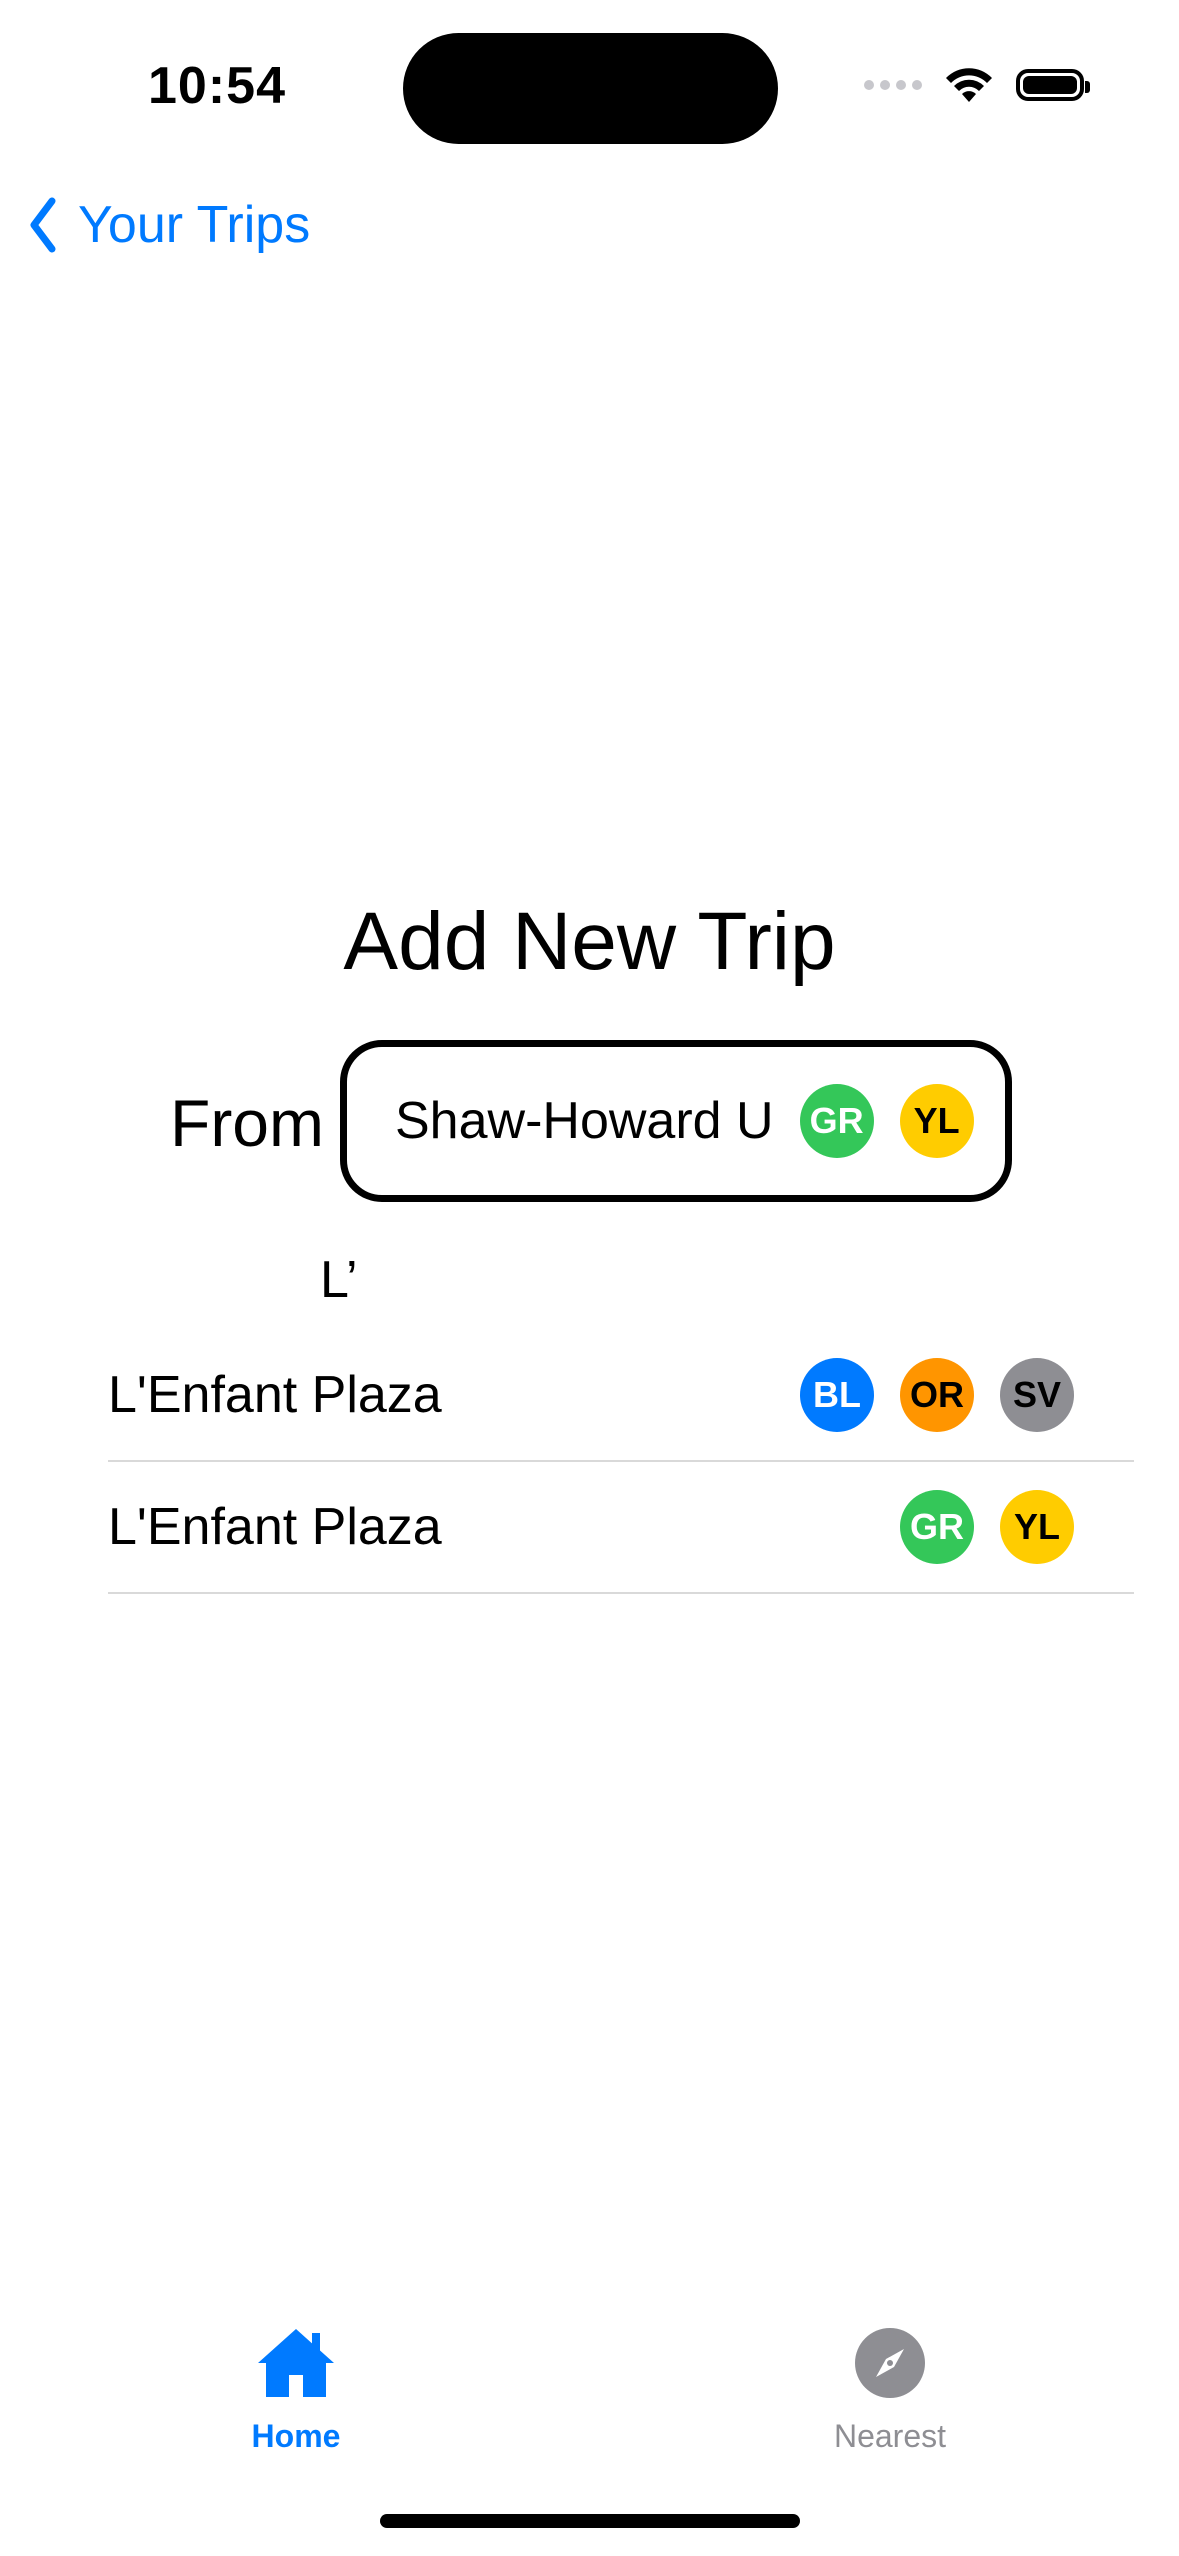 This screenshot has height=2556, width=1179. I want to click on from-station-field: Shaw-Howard U GR YL, so click(676, 1121).